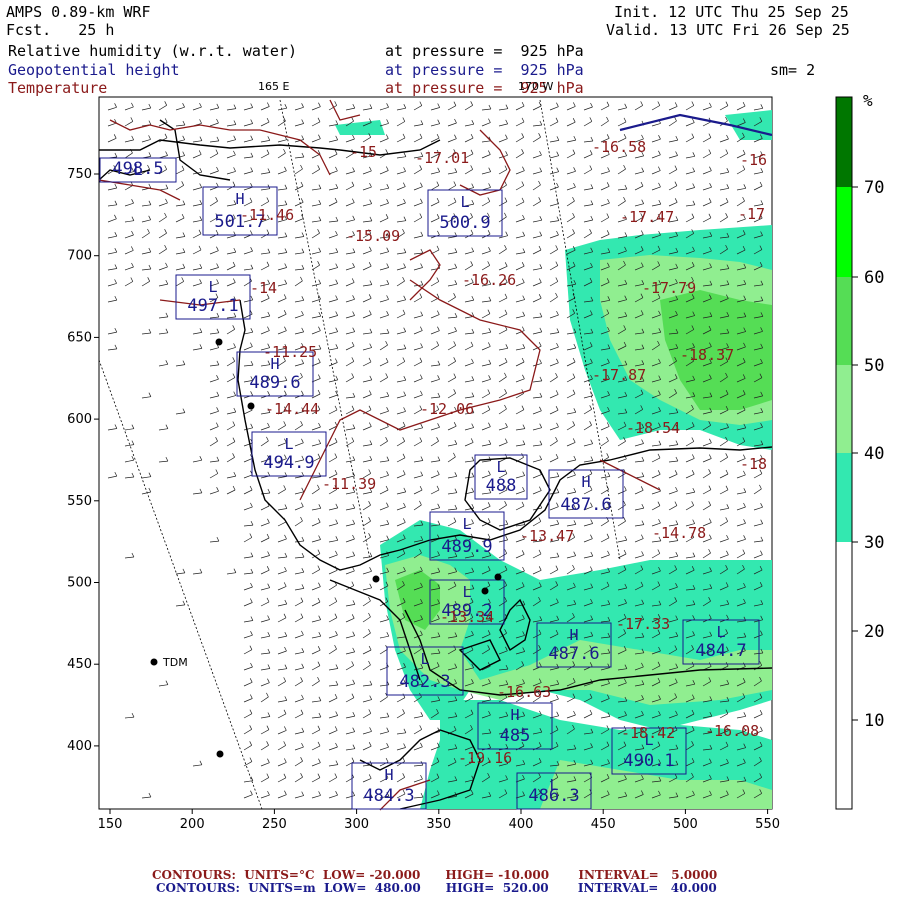 Image resolution: width=900 pixels, height=900 pixels. I want to click on temperature-label: -16.63, so click(524, 692).